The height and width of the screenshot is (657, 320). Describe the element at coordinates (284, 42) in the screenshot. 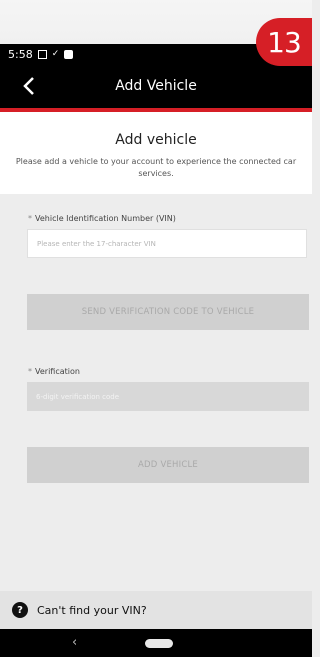

I see `step-number-badge: 13` at that location.